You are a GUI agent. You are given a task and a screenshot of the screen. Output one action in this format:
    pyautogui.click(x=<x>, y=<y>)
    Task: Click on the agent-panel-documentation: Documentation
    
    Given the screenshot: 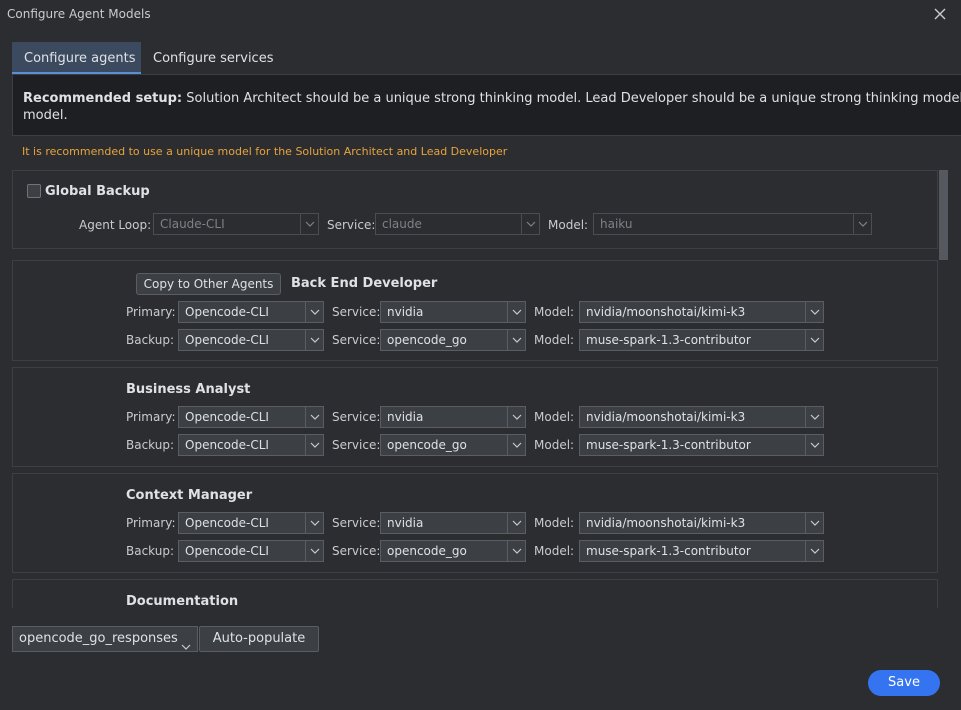 What is the action you would take?
    pyautogui.click(x=475, y=593)
    